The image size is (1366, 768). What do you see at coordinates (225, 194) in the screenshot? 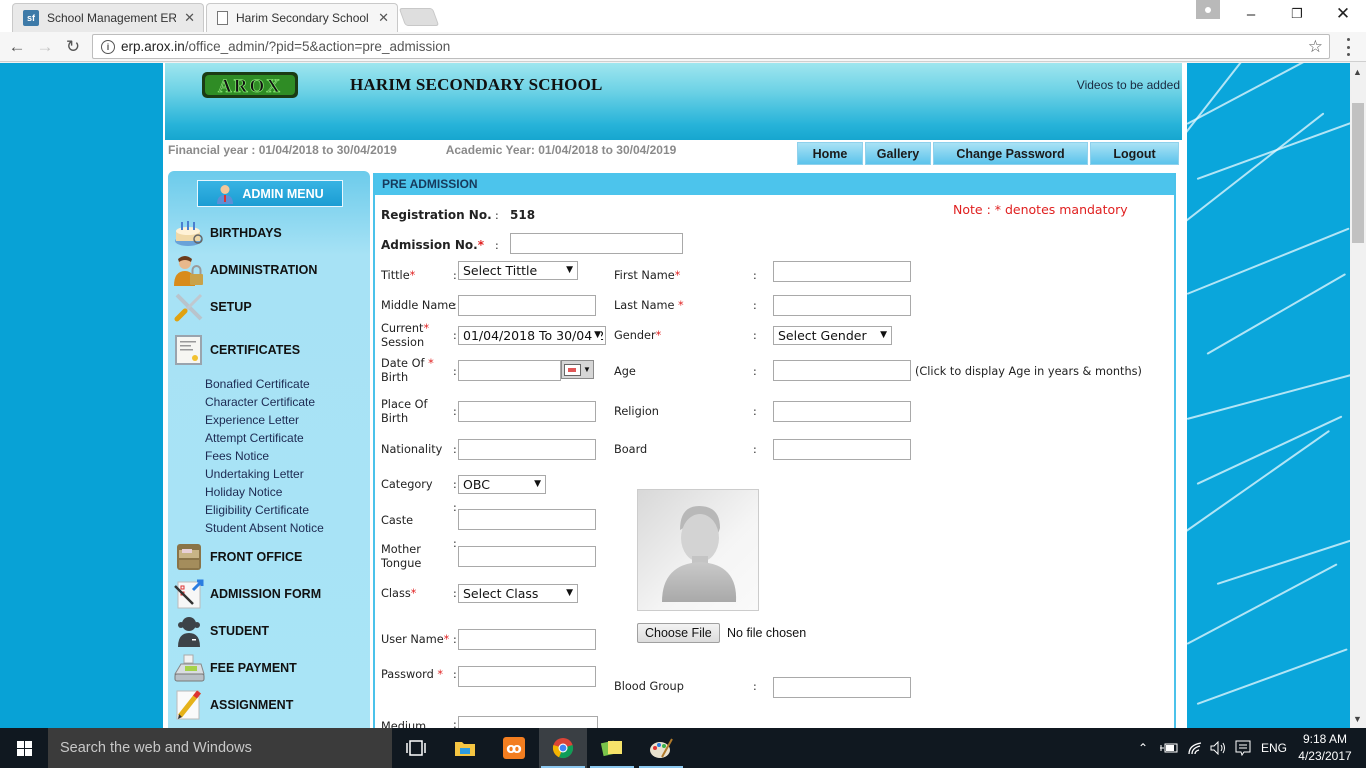
I see `admin-user-icon` at bounding box center [225, 194].